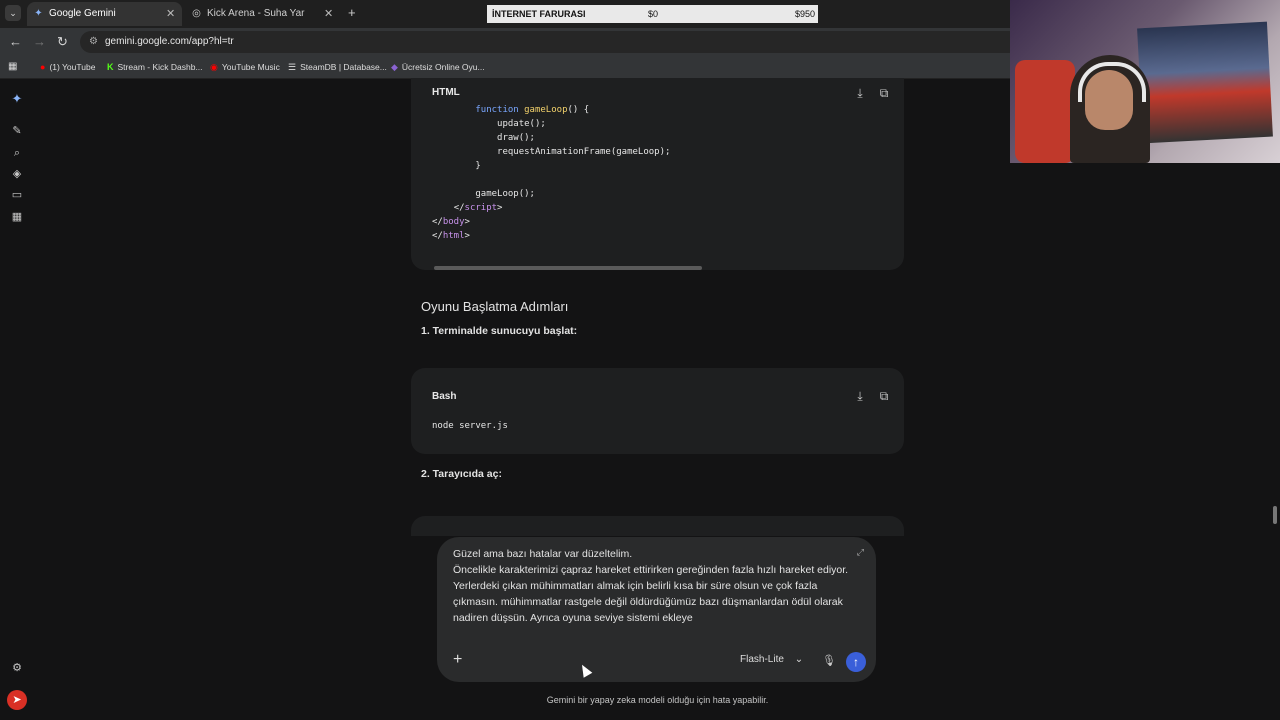 The height and width of the screenshot is (720, 1280). I want to click on donation-ticker: İNTERNET FARURASI $0 $950, so click(652, 14).